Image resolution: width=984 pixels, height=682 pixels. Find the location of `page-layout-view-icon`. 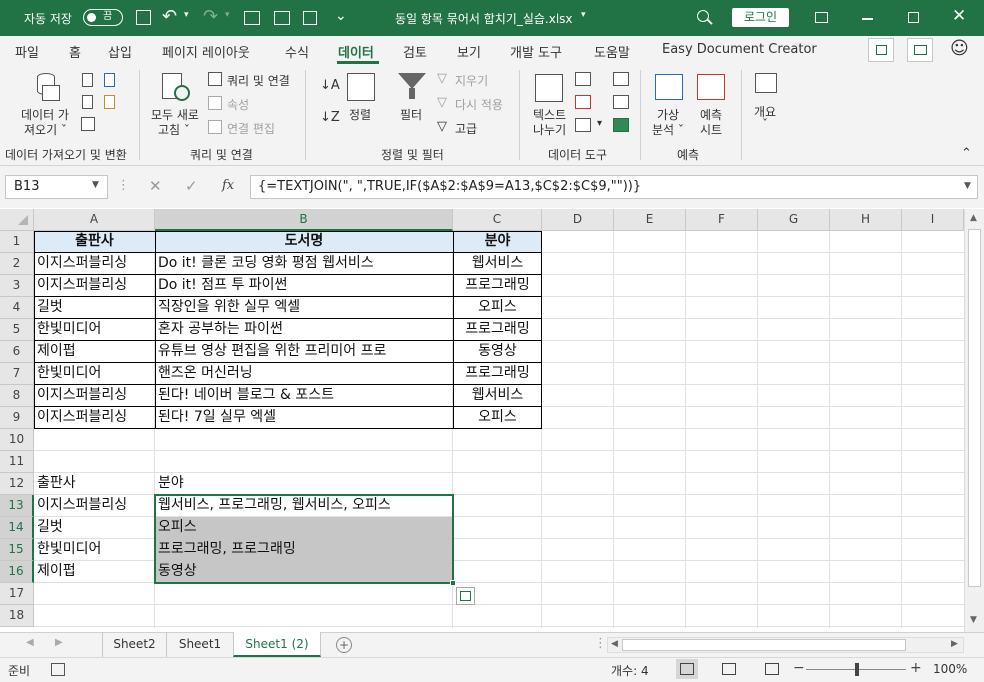

page-layout-view-icon is located at coordinates (729, 669).